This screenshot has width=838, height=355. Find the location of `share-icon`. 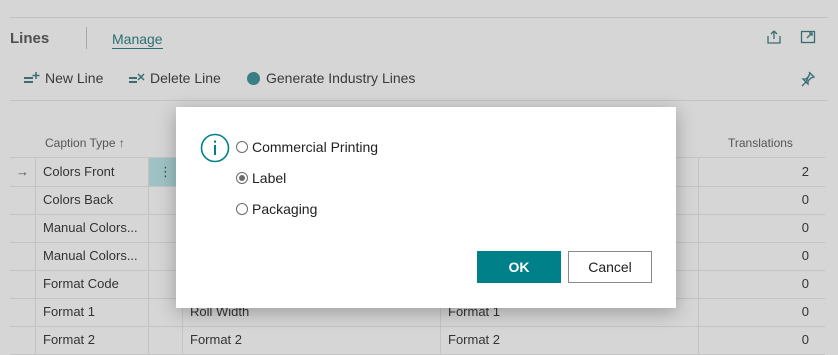

share-icon is located at coordinates (774, 37).